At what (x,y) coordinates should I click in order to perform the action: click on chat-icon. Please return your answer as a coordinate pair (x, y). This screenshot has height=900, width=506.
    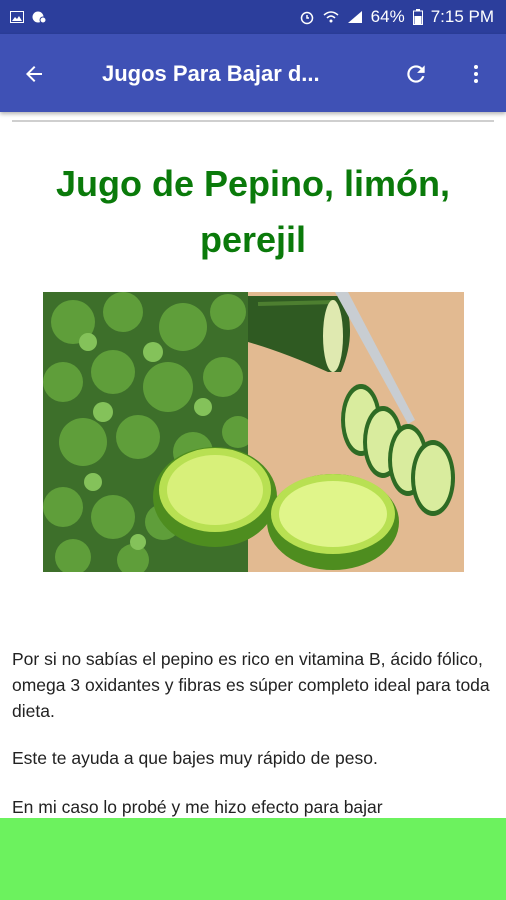
    Looking at the image, I should click on (39, 17).